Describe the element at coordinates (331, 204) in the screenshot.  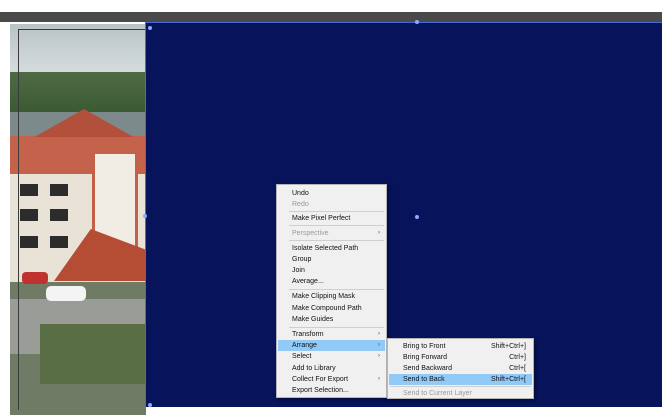
I see `menu-item-redo: Redo` at that location.